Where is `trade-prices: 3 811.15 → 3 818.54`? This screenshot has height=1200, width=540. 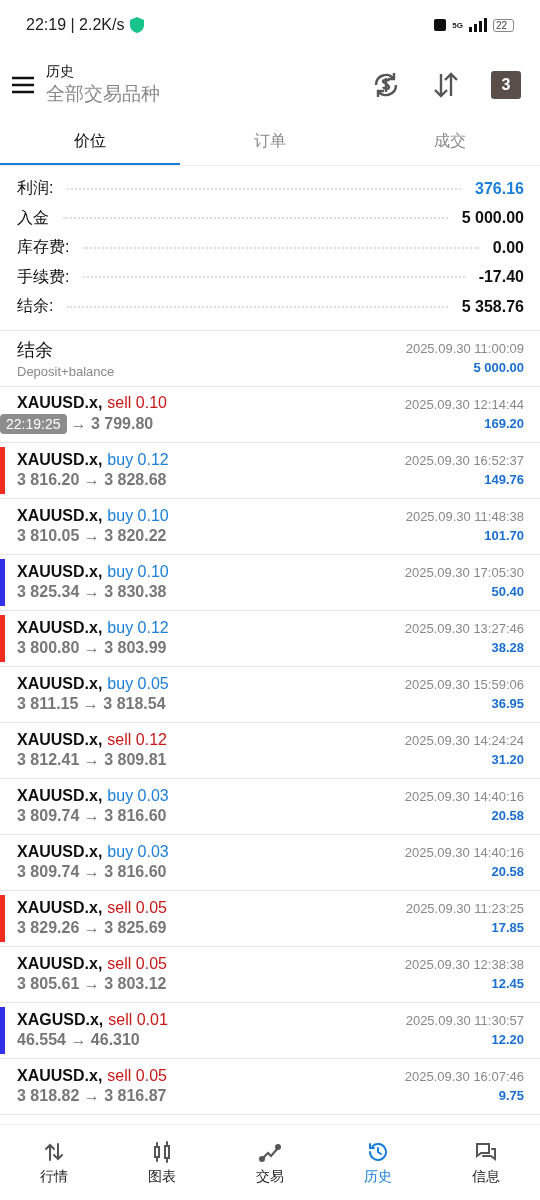
trade-prices: 3 811.15 → 3 818.54 is located at coordinates (91, 704).